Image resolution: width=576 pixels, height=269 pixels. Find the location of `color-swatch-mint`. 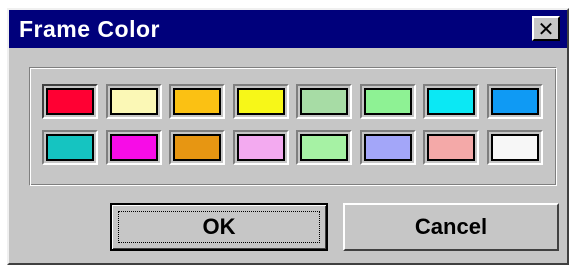

color-swatch-mint is located at coordinates (324, 147).